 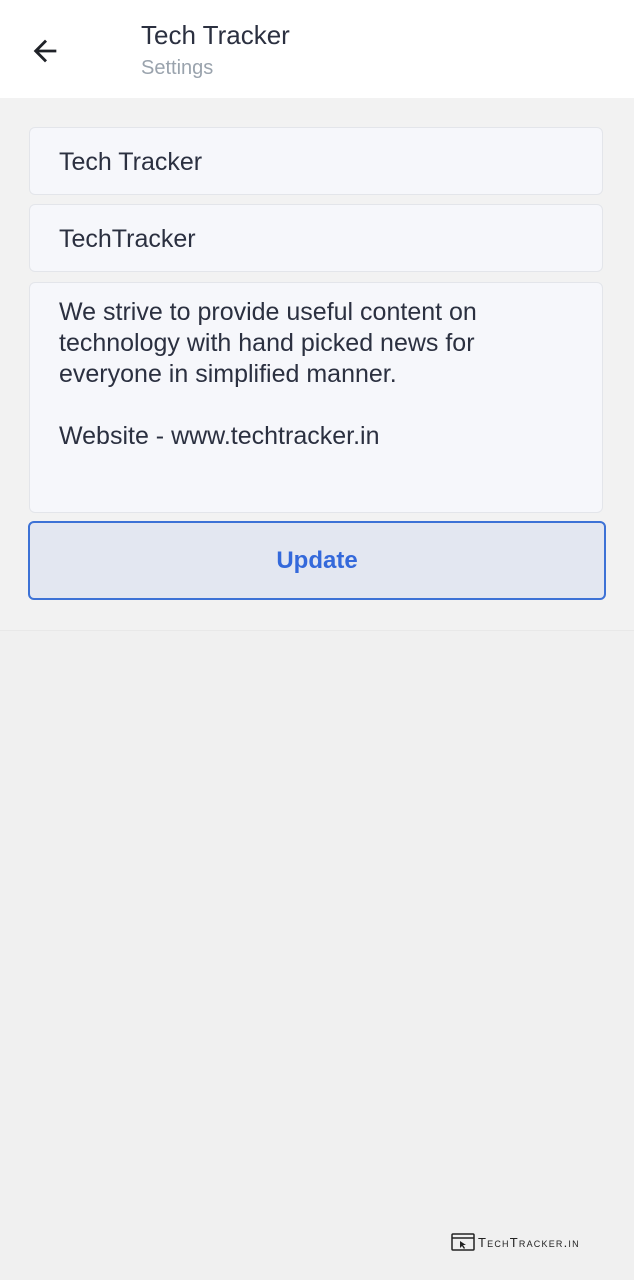 I want to click on username-field: TechTracker, so click(x=316, y=238).